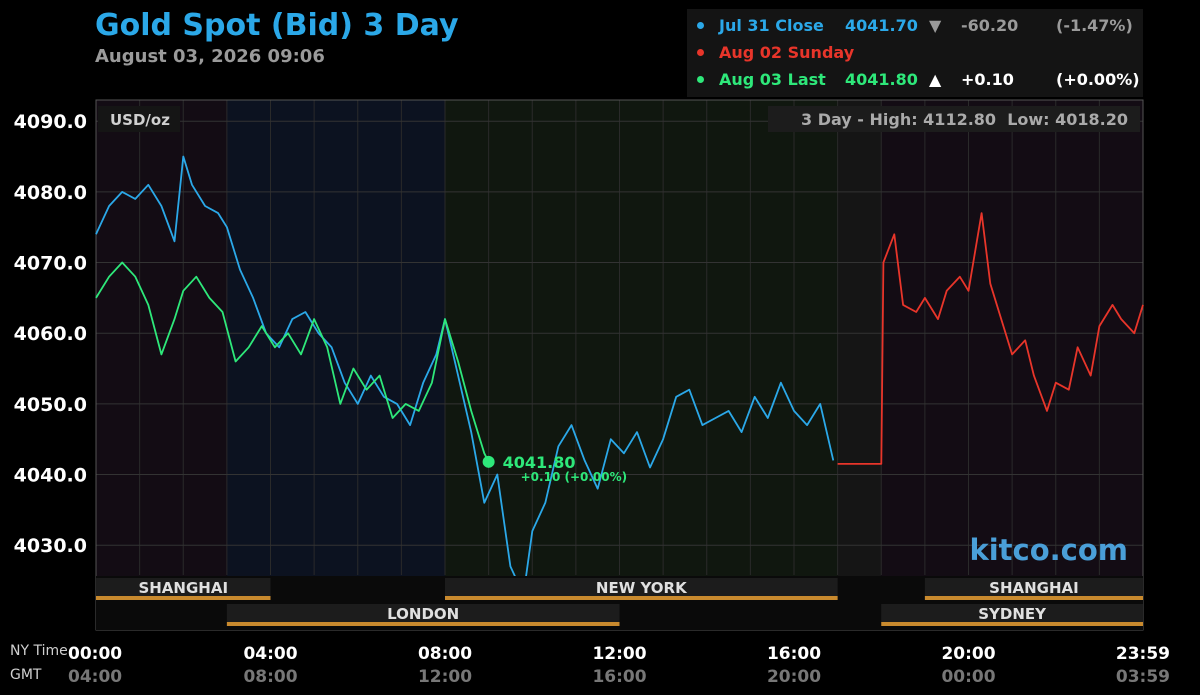 Image resolution: width=1200 pixels, height=695 pixels. What do you see at coordinates (987, 79) in the screenshot?
I see `legend-change: +0.10` at bounding box center [987, 79].